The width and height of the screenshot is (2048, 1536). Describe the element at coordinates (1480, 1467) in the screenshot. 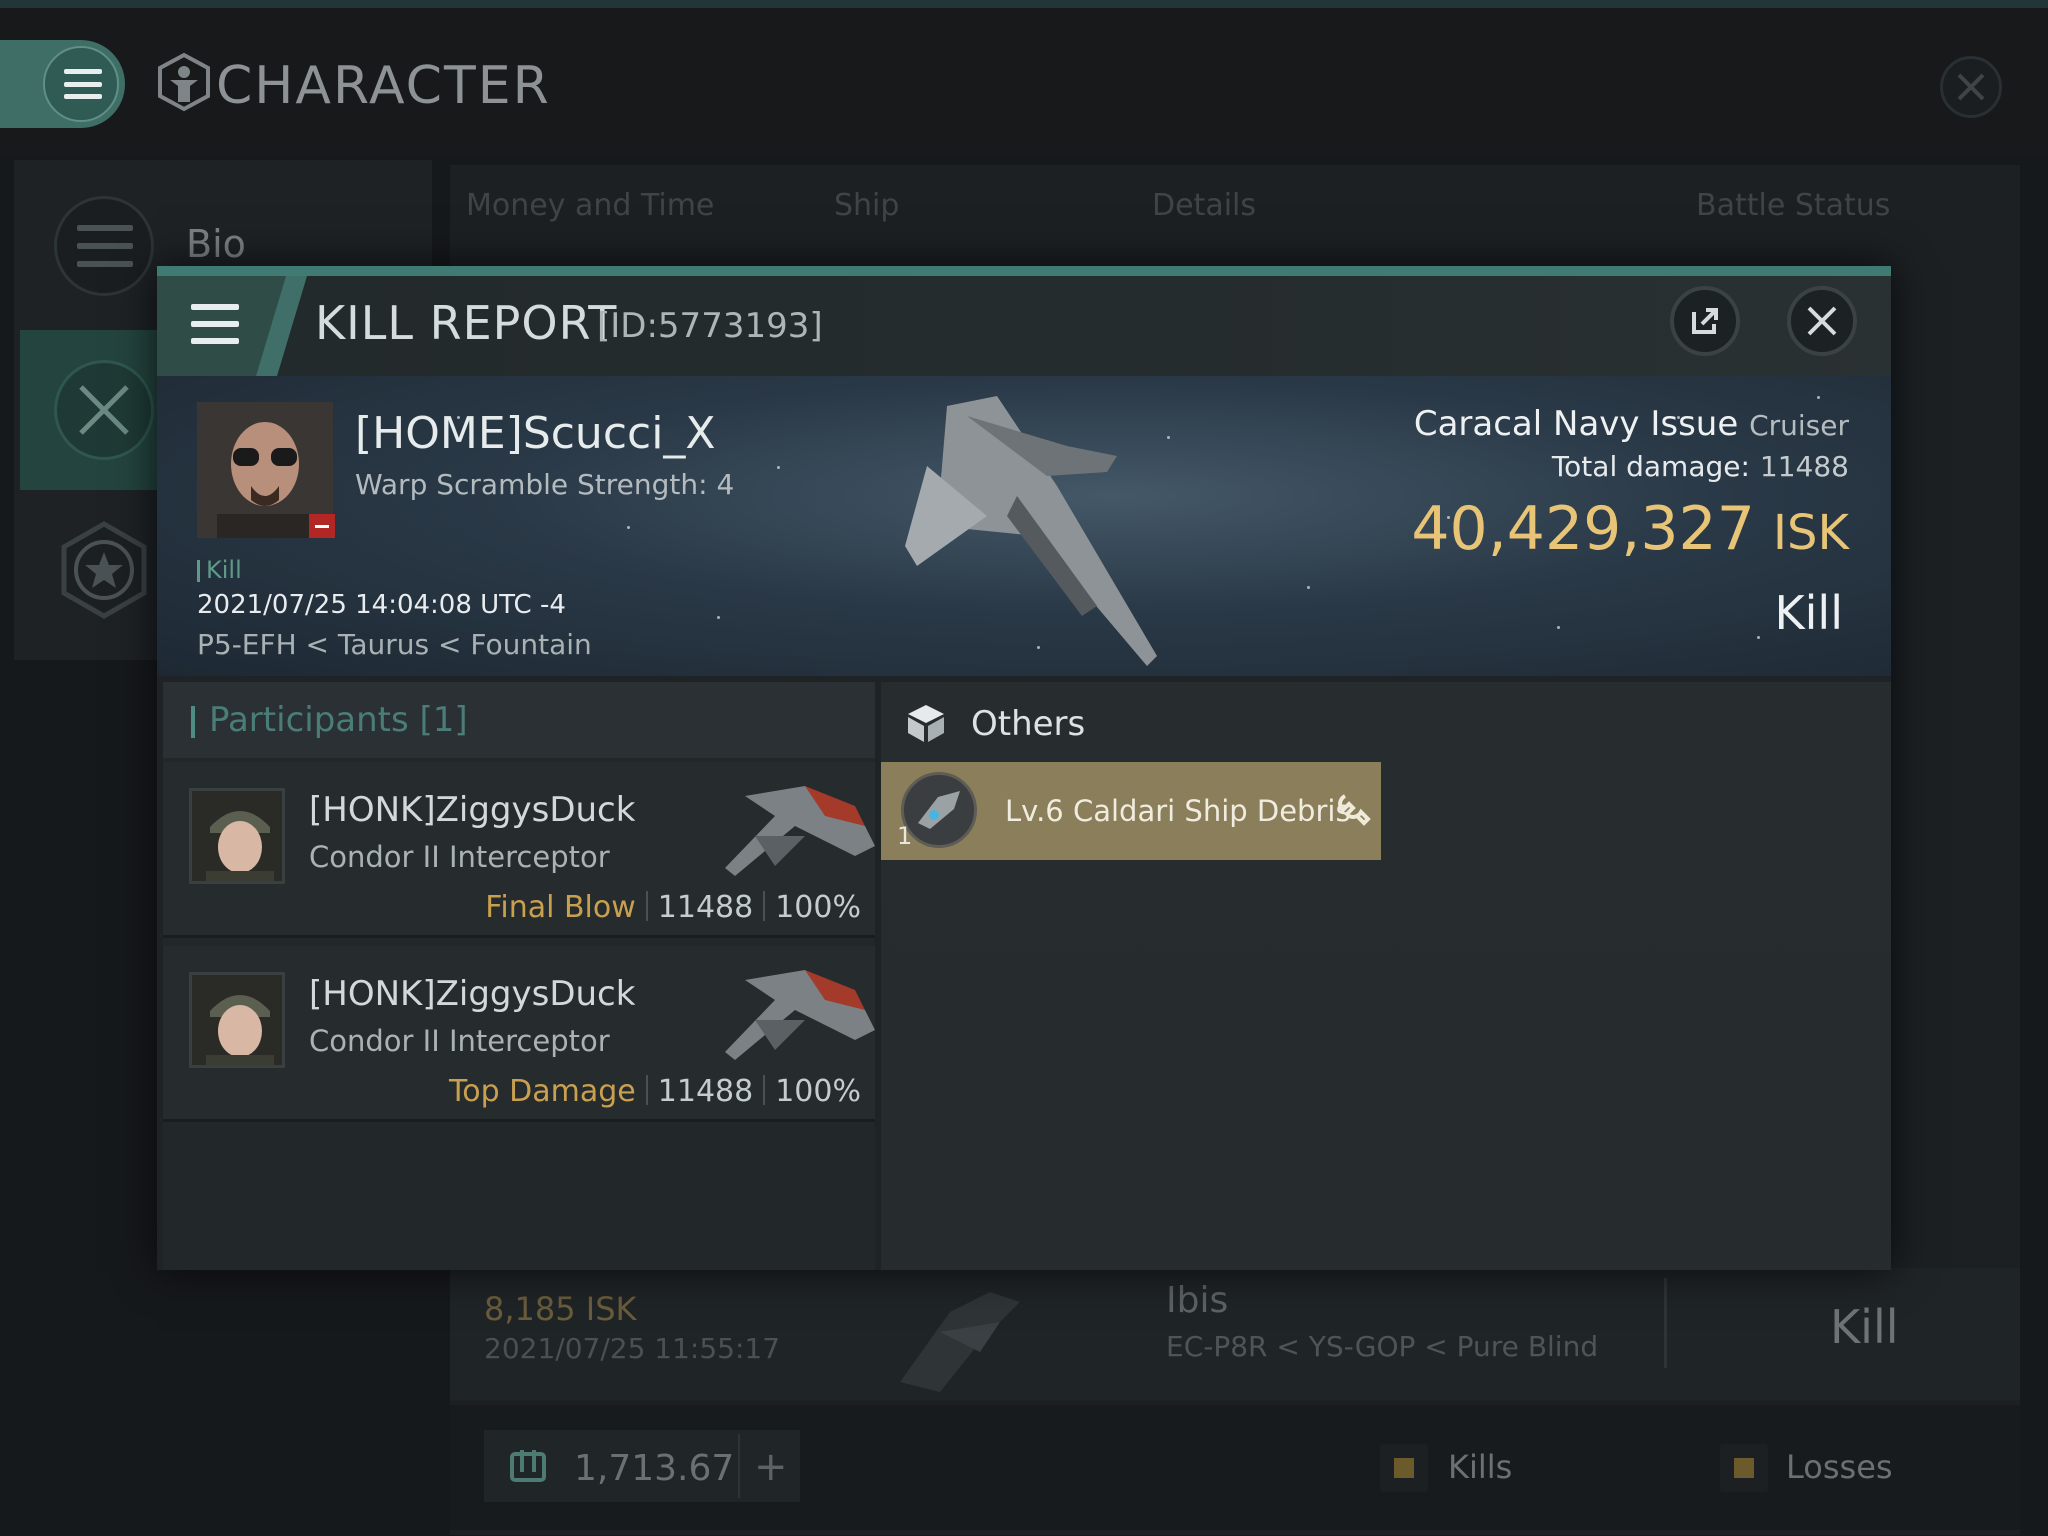

I see `kills-legend-label: Kills` at that location.